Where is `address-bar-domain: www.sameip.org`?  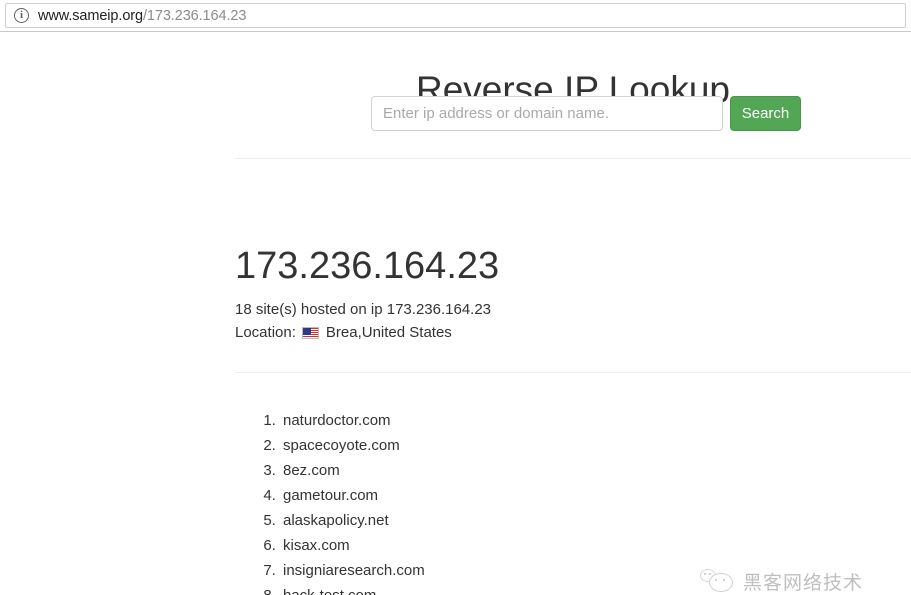
address-bar-domain: www.sameip.org is located at coordinates (90, 15).